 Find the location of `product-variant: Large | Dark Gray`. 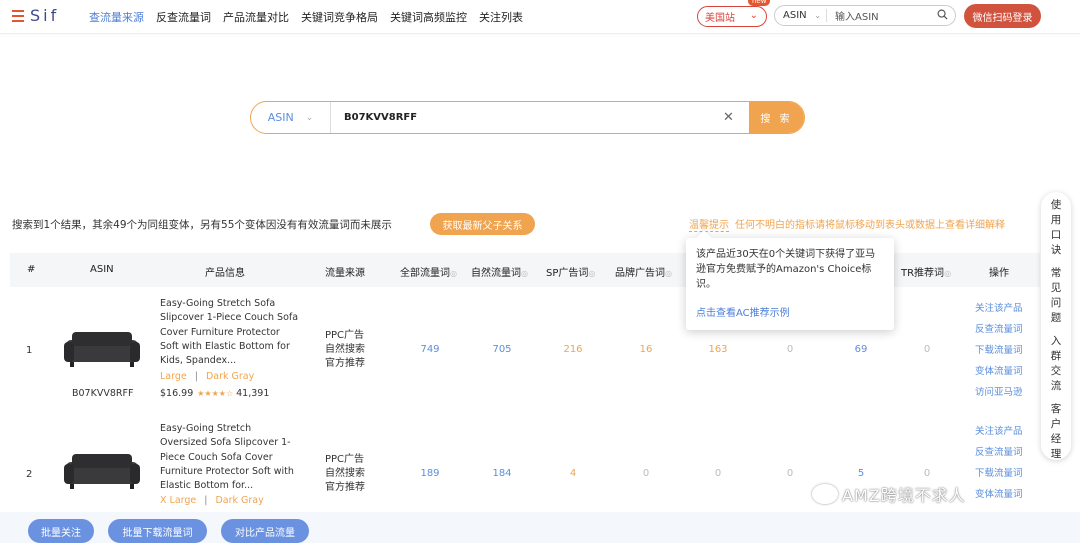

product-variant: Large | Dark Gray is located at coordinates (207, 376).